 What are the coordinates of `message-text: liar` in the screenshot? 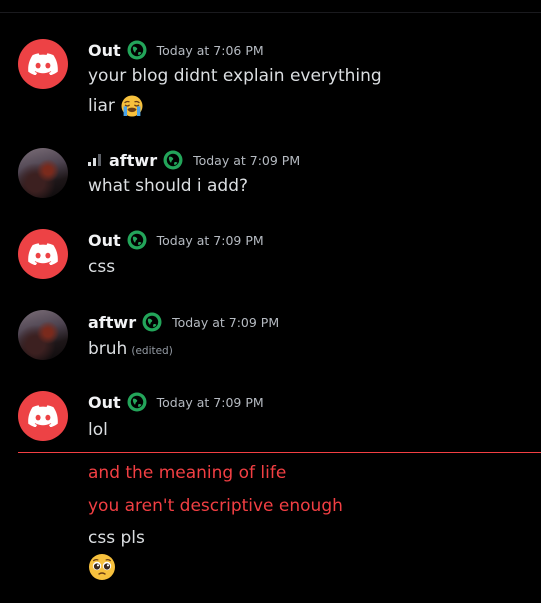 It's located at (101, 106).